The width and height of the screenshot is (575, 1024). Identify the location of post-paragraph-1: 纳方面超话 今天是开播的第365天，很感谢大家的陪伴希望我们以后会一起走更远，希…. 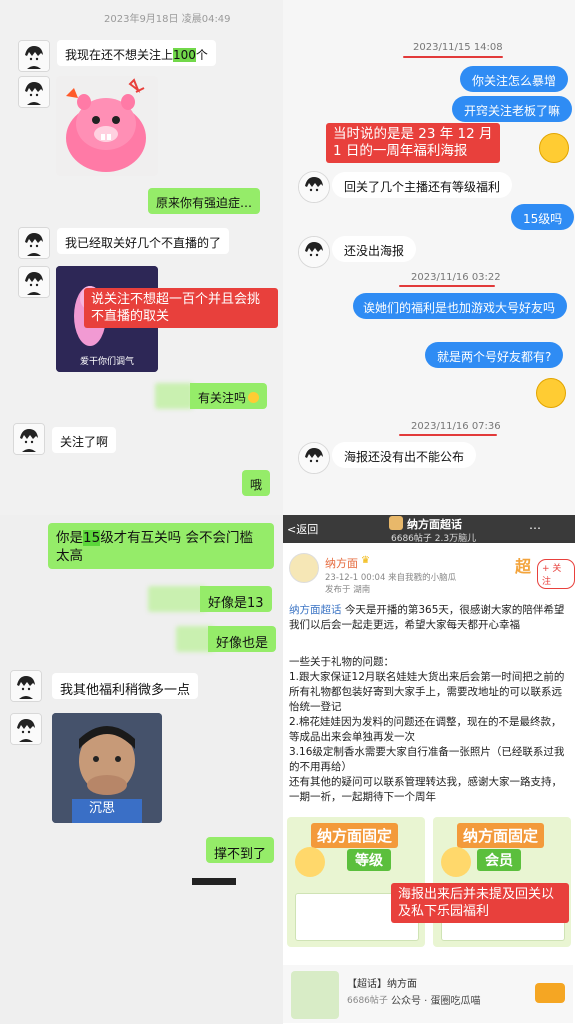
(429, 618).